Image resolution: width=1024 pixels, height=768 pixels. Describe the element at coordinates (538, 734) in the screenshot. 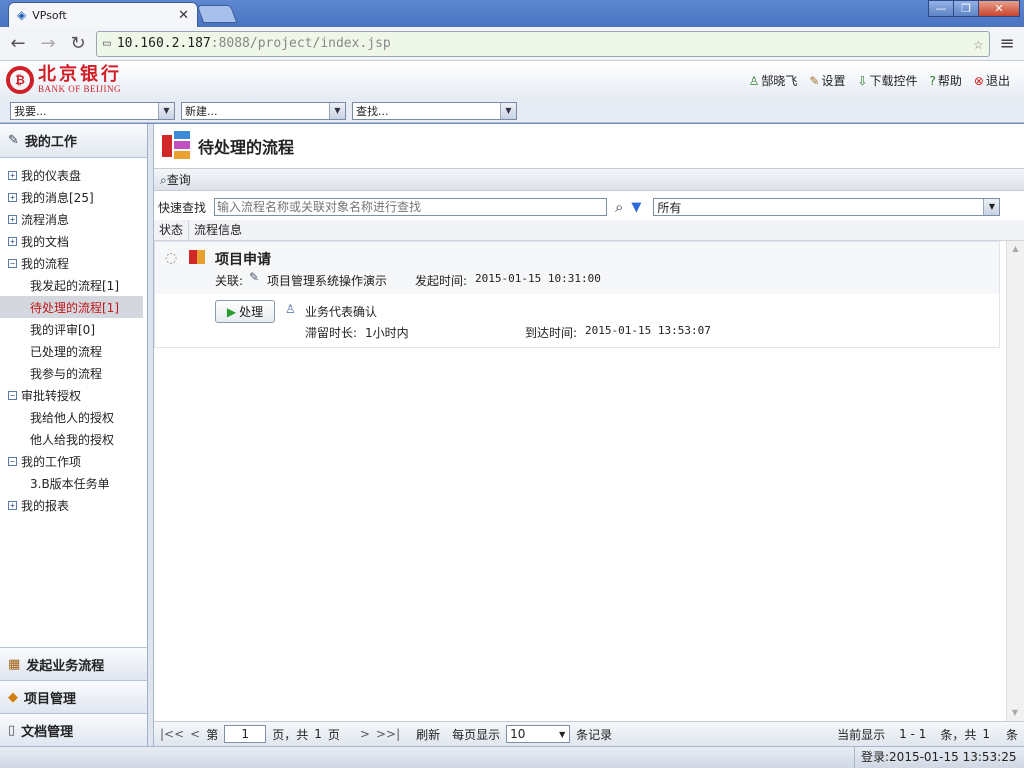

I see `per-page-select: 10 ▼` at that location.